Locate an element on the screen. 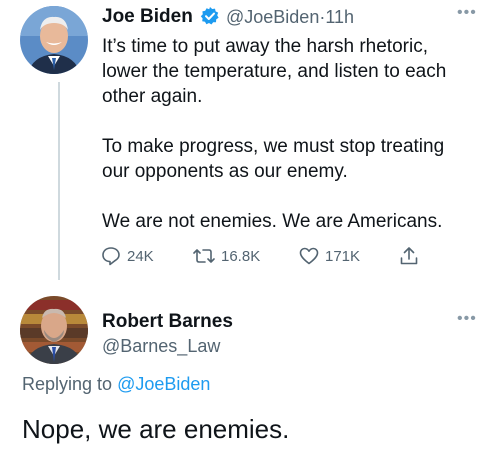  replying-to-label: Replying to is located at coordinates (67, 384).